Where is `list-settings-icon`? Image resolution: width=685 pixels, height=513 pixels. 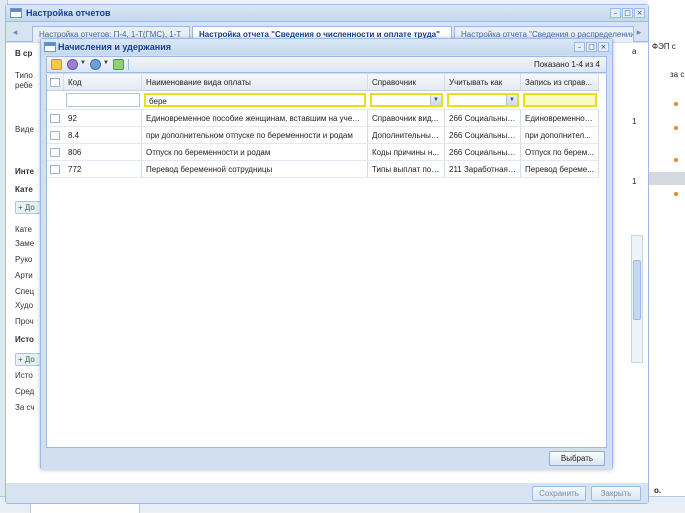
list-settings-icon is located at coordinates (95, 64).